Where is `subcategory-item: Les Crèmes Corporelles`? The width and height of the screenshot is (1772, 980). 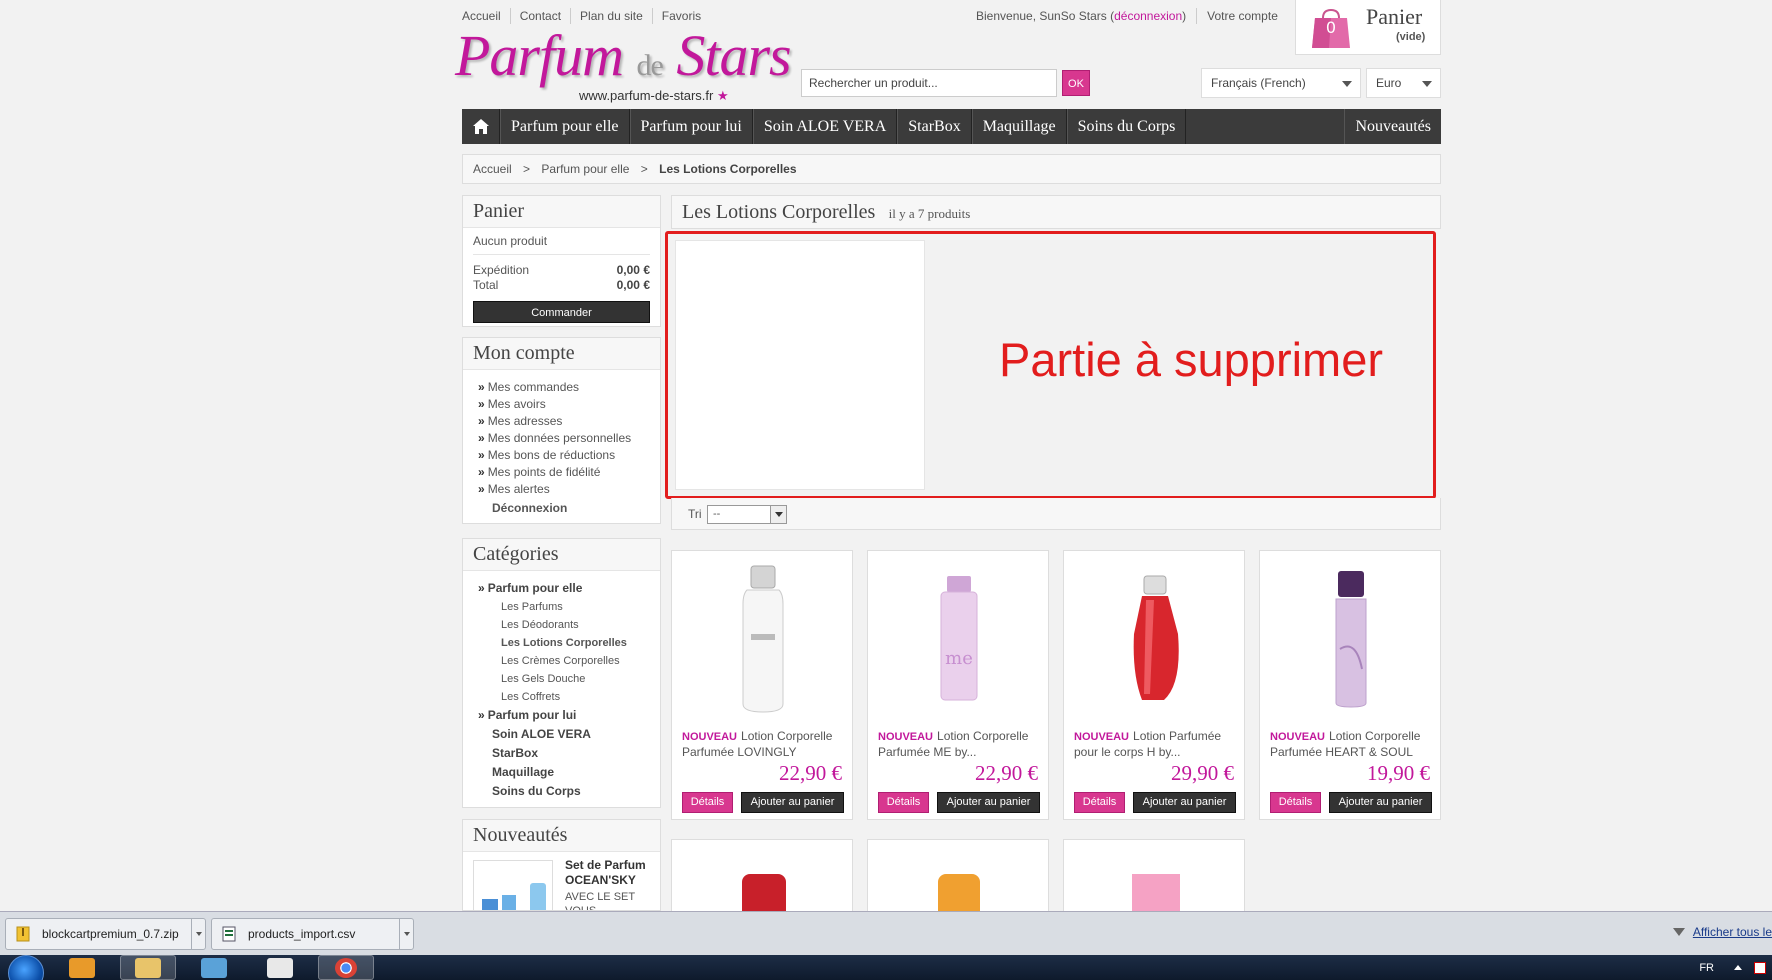 subcategory-item: Les Crèmes Corporelles is located at coordinates (564, 661).